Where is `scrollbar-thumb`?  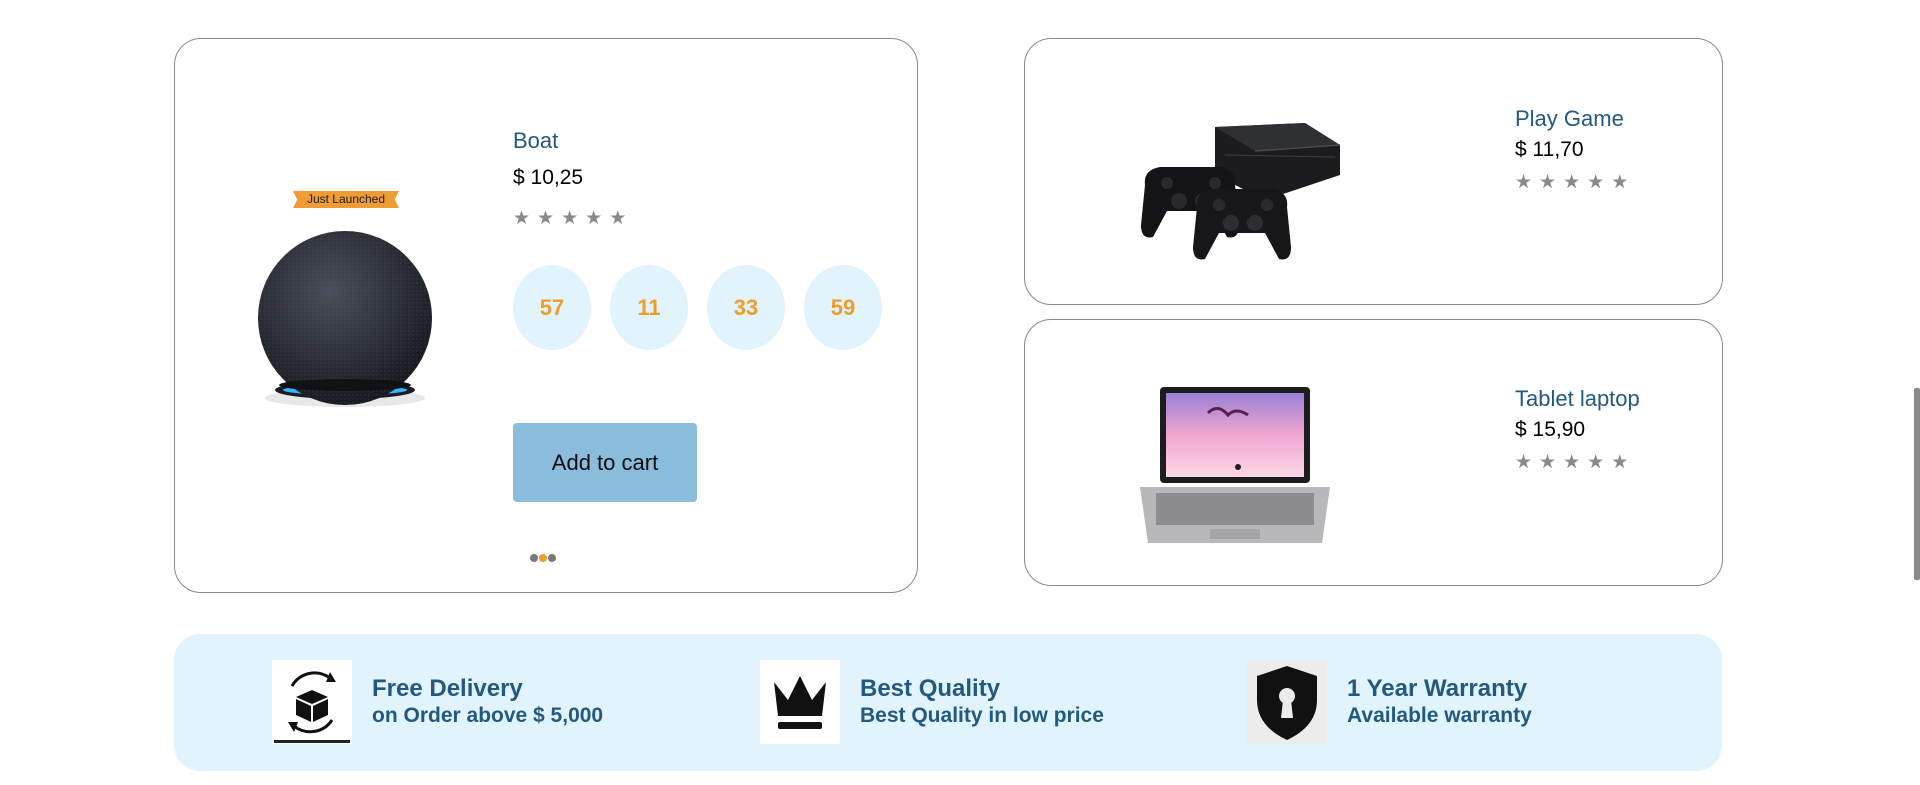
scrollbar-thumb is located at coordinates (1917, 484).